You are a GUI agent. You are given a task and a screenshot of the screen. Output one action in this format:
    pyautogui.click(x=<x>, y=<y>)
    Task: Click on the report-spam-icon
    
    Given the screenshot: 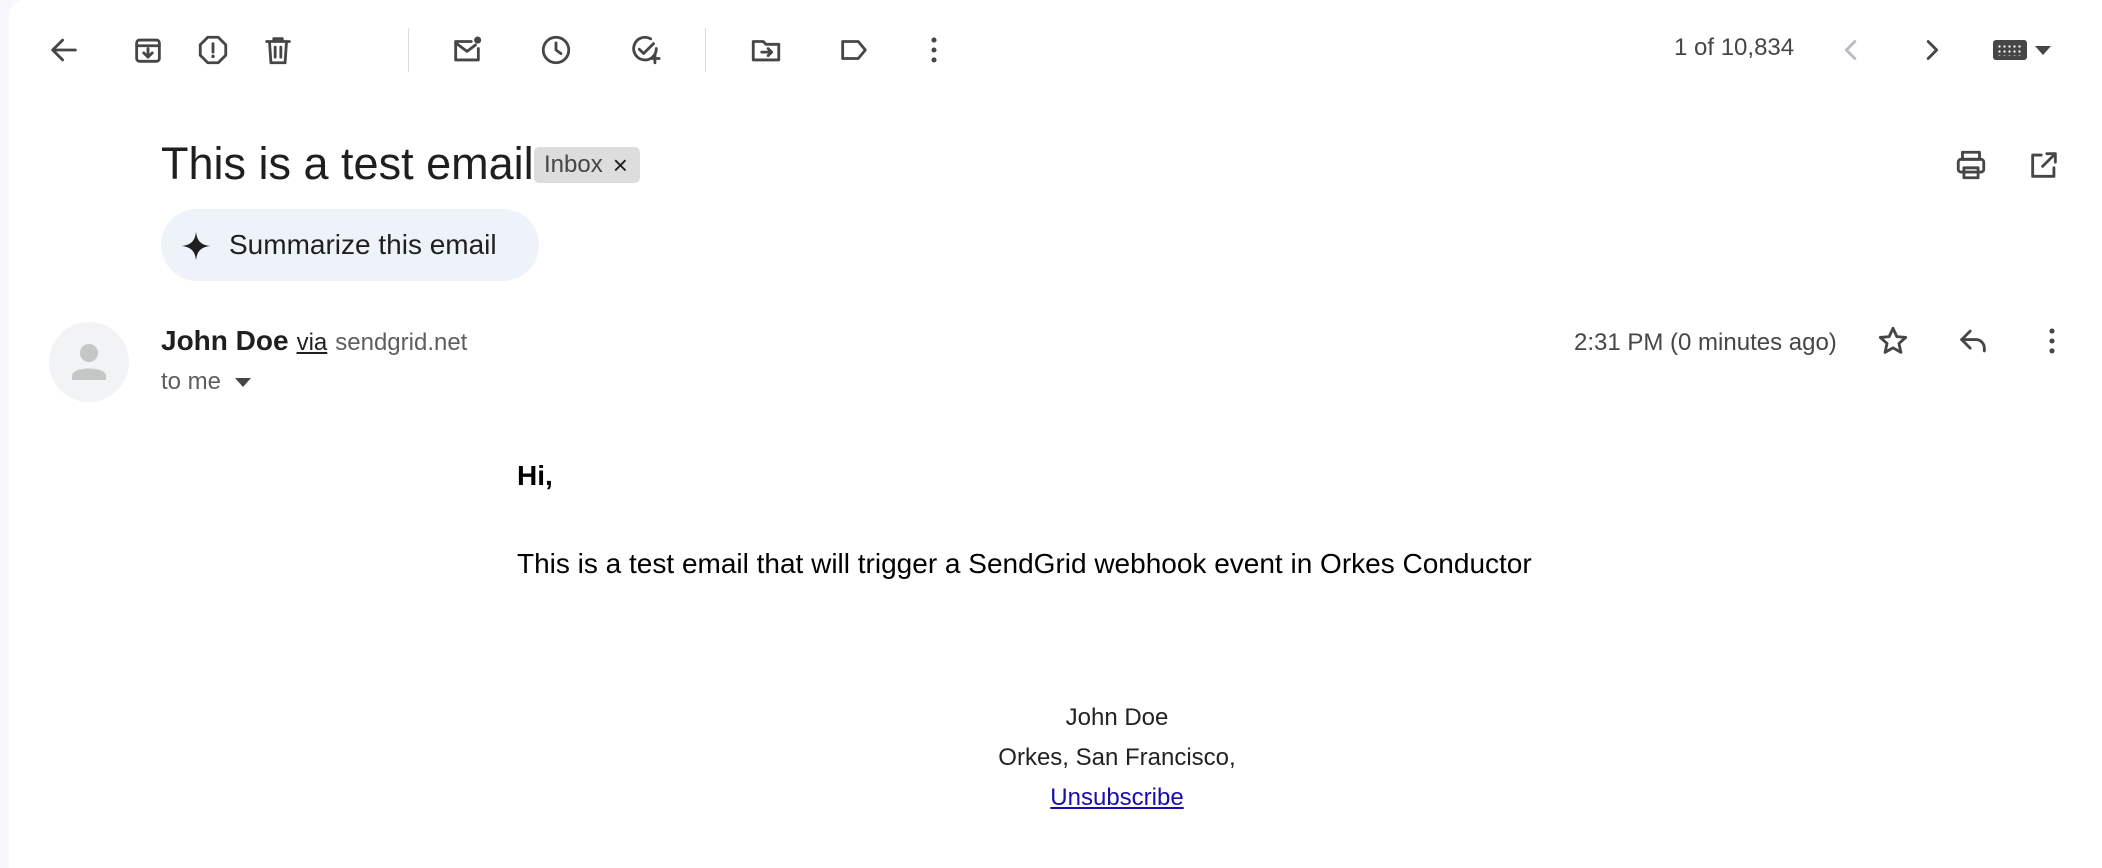 What is the action you would take?
    pyautogui.click(x=213, y=50)
    